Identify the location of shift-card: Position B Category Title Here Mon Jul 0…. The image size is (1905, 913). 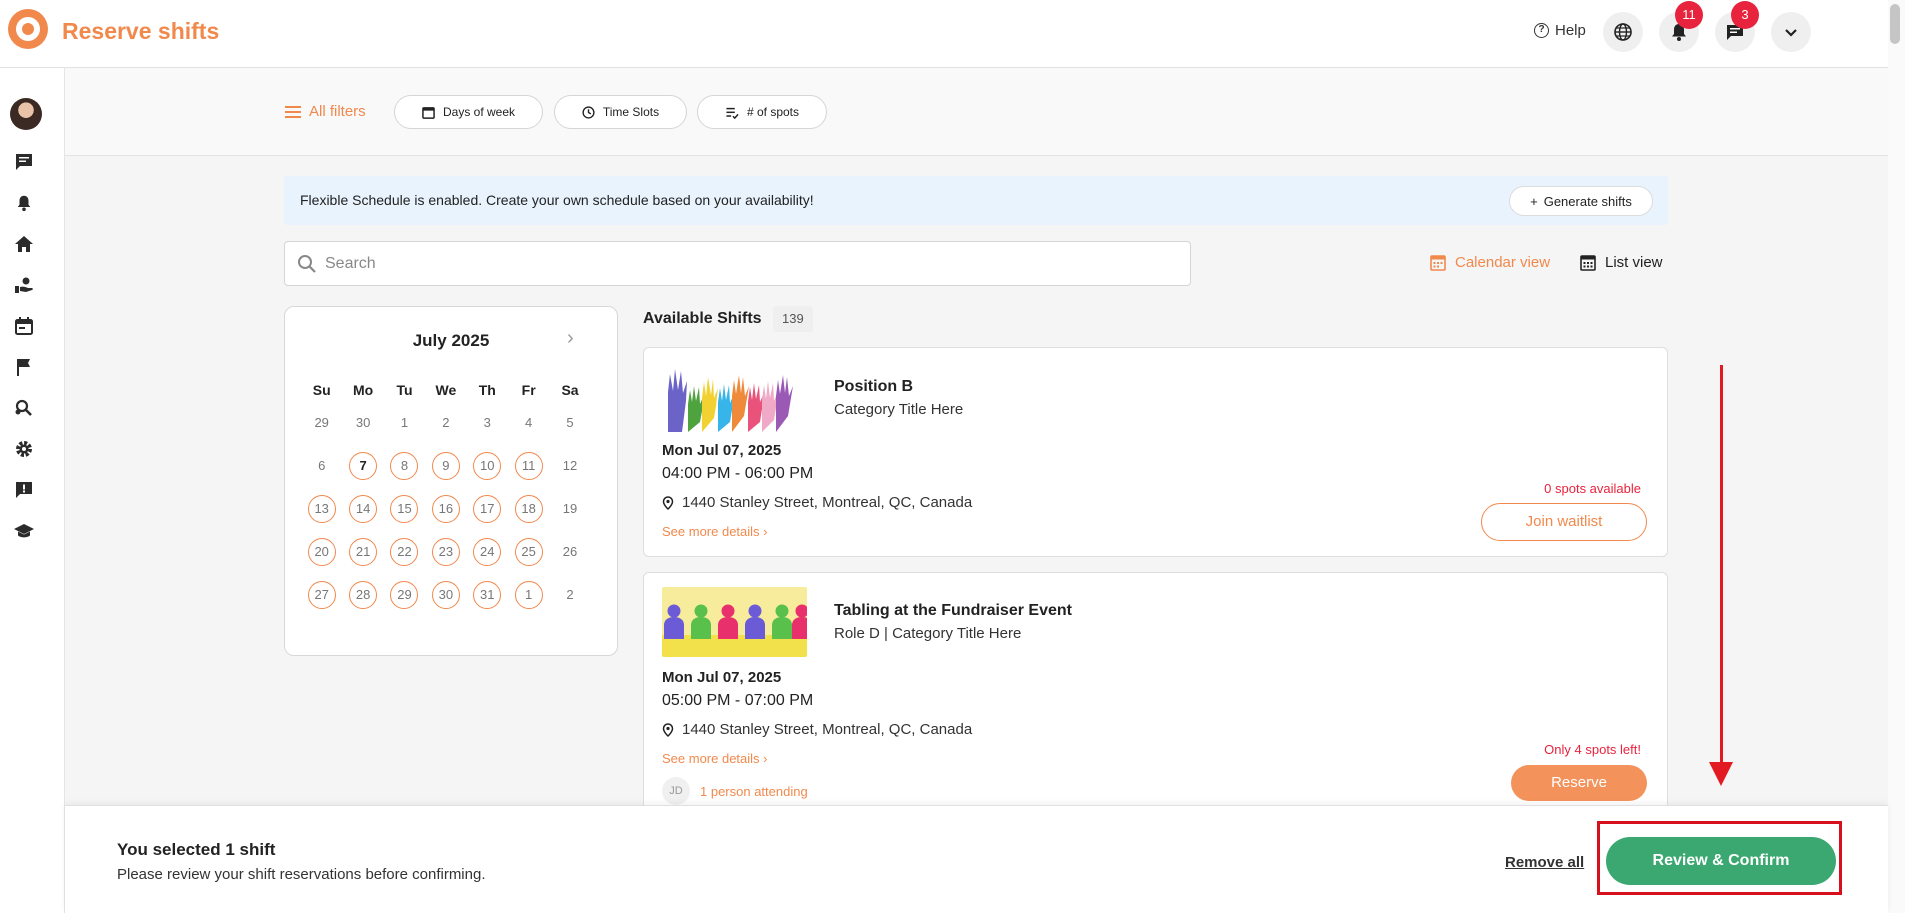
(1155, 452).